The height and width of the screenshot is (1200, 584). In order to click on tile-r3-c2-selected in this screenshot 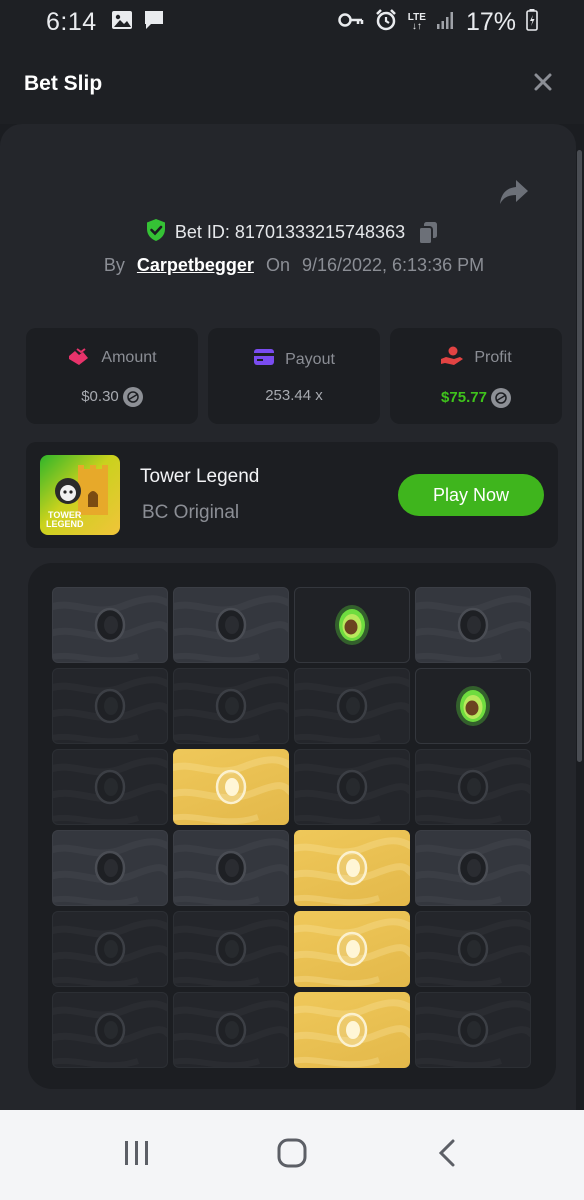, I will do `click(231, 787)`.